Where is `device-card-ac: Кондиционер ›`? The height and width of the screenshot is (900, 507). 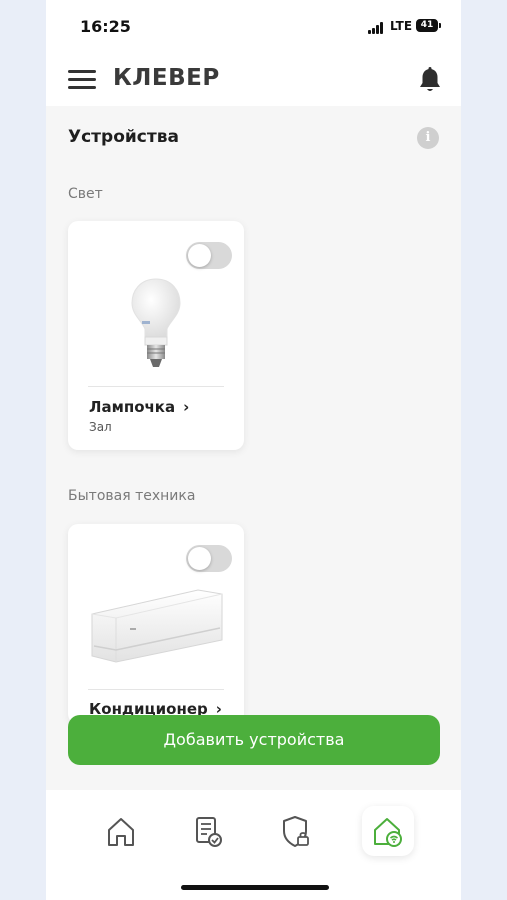
device-card-ac: Кондиционер › is located at coordinates (156, 624).